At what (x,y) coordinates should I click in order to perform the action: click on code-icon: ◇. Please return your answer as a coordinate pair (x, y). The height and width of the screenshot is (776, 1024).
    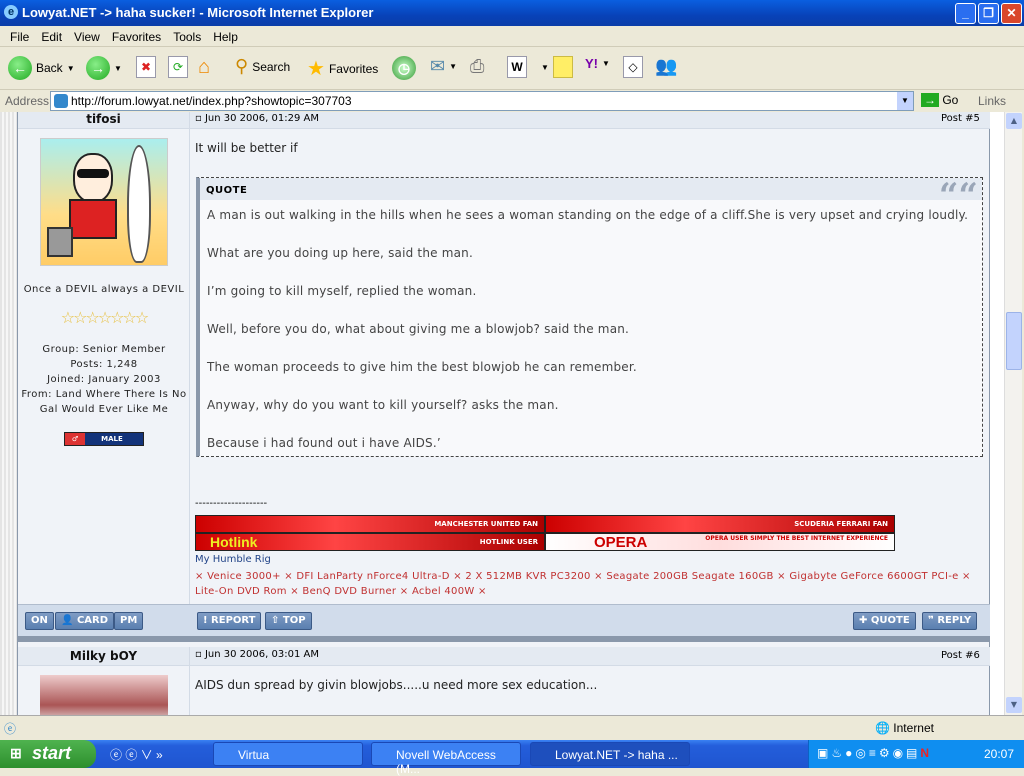
    Looking at the image, I should click on (633, 67).